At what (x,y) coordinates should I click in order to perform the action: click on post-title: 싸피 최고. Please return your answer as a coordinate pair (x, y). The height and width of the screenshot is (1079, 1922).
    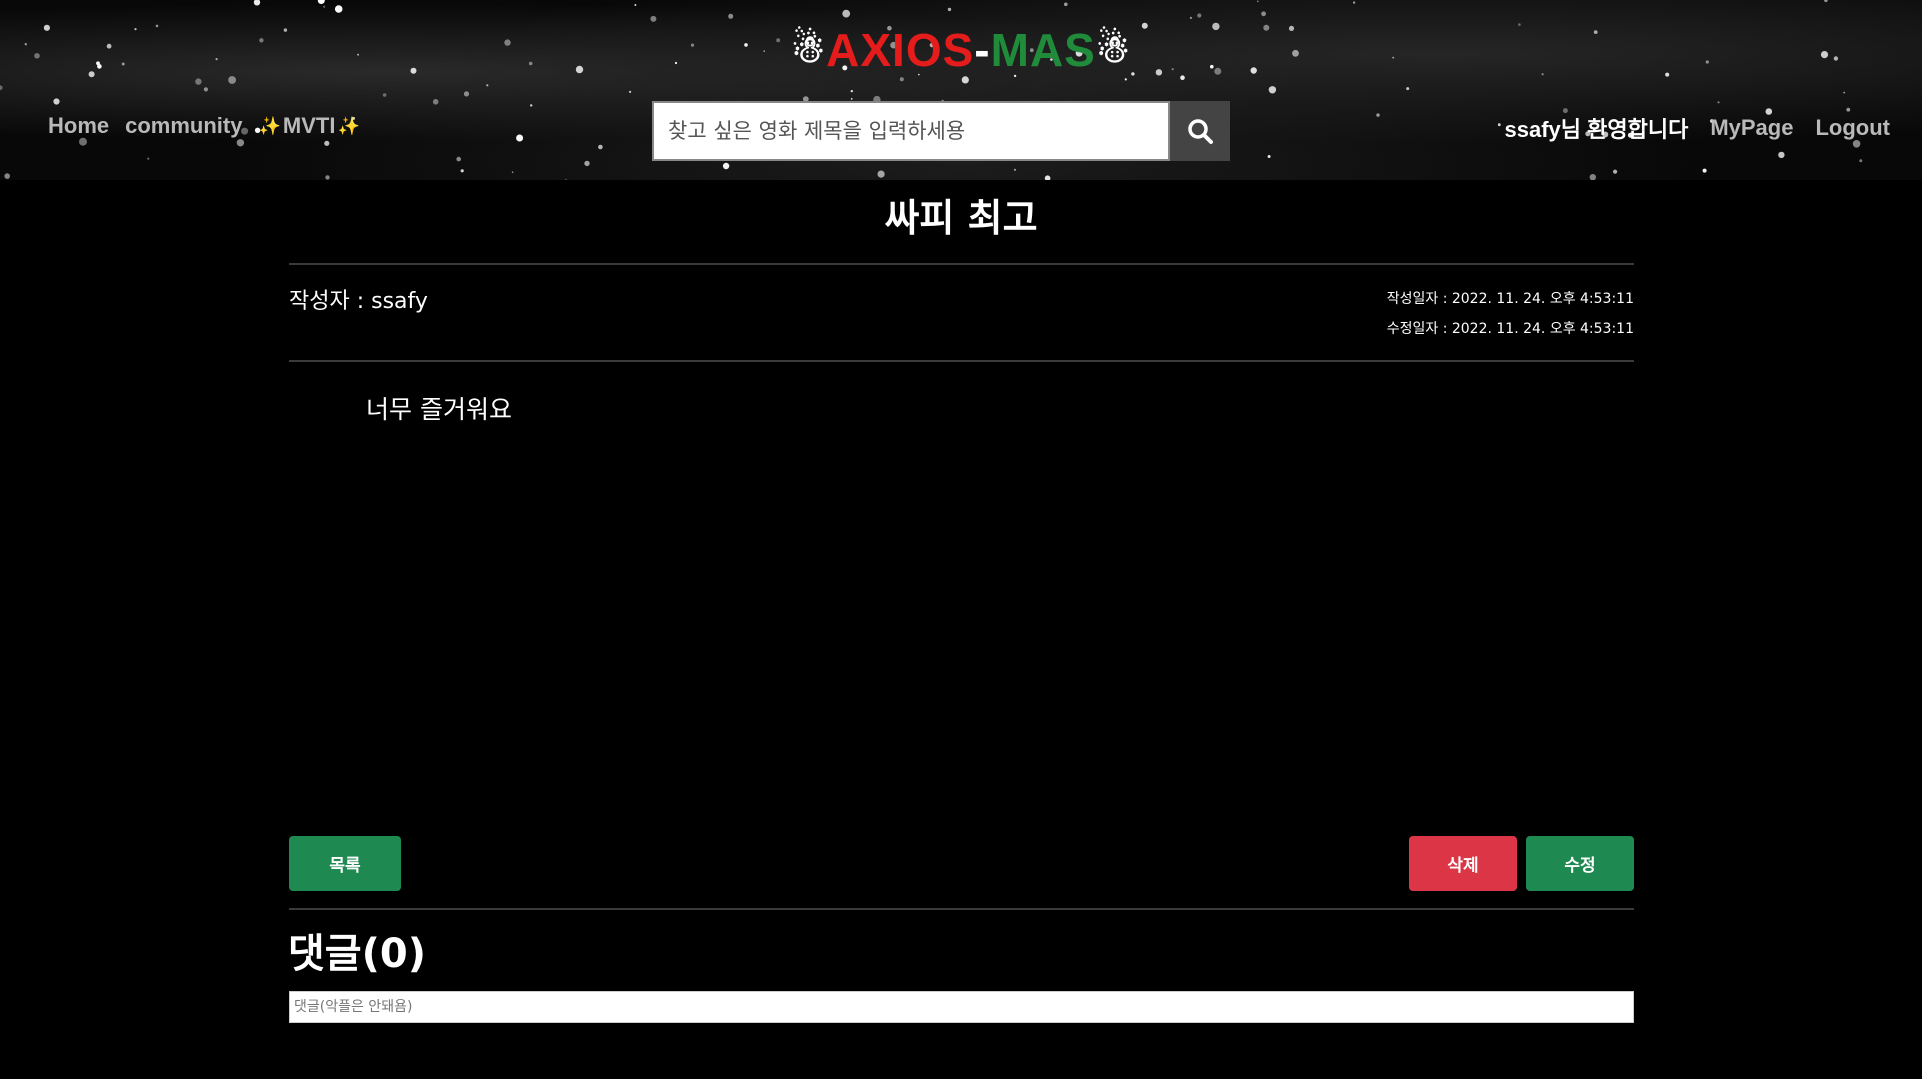
    Looking at the image, I should click on (961, 218).